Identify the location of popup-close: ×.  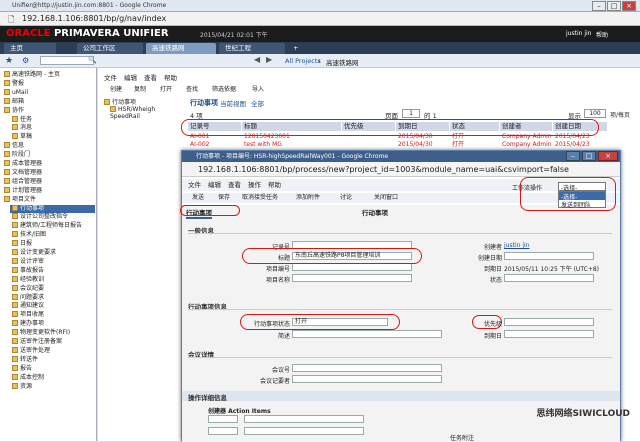
(608, 156).